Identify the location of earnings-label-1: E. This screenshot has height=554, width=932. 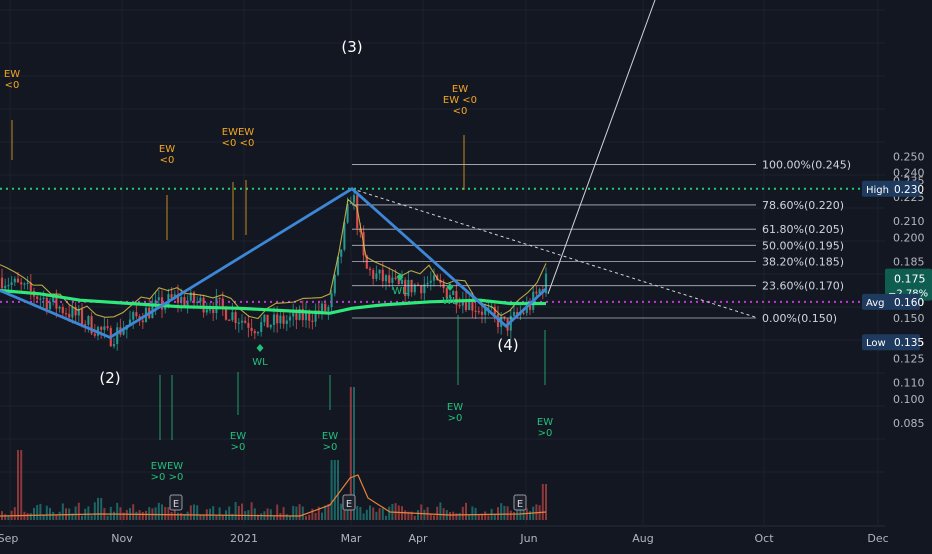
(349, 504).